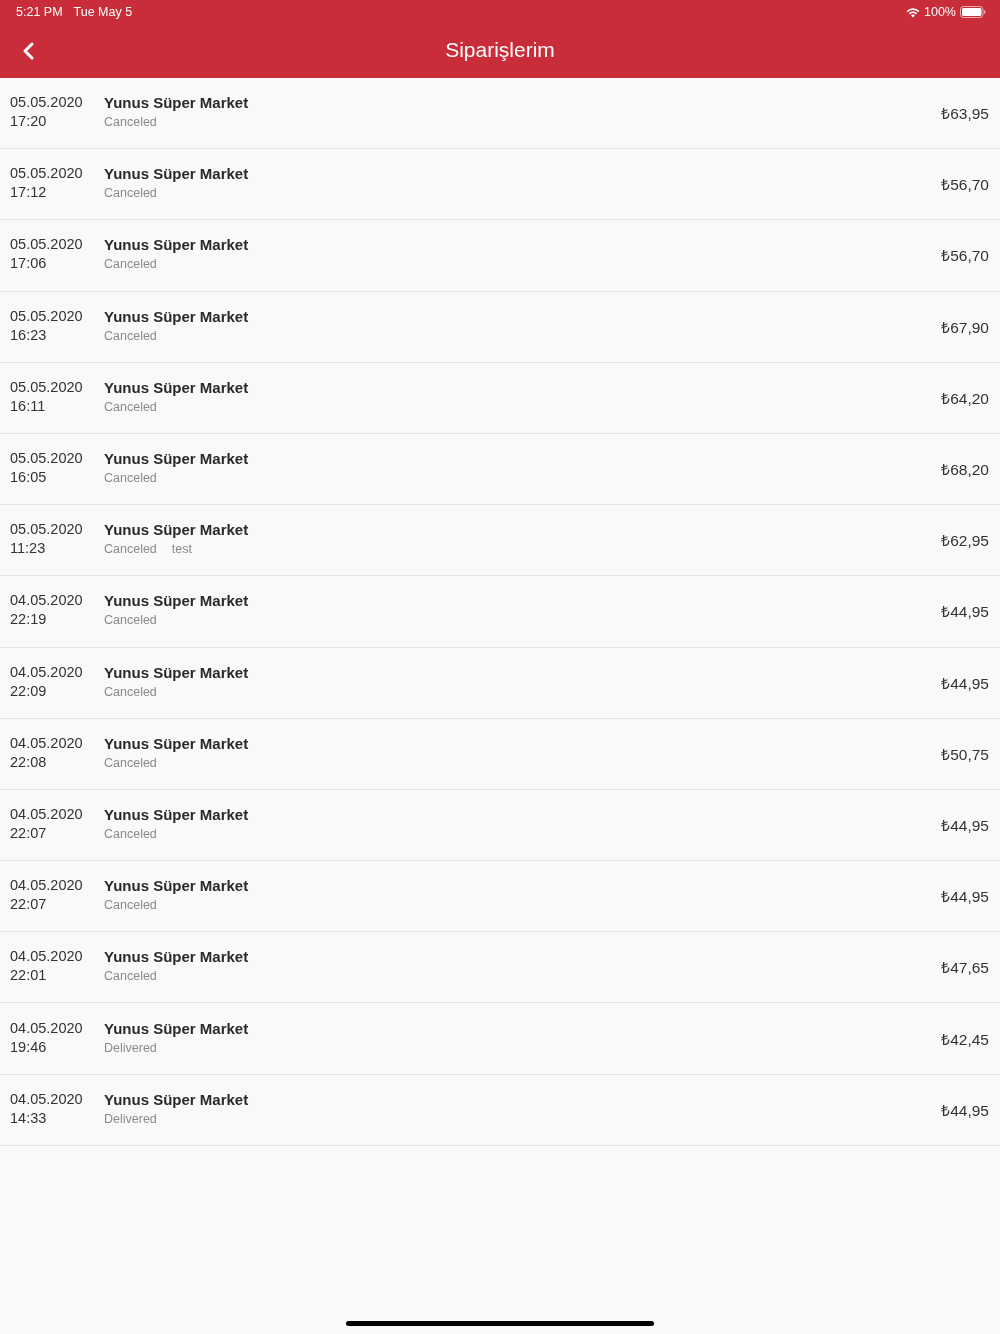 The width and height of the screenshot is (1000, 1334). What do you see at coordinates (965, 968) in the screenshot?
I see `order-price: ₺47,65` at bounding box center [965, 968].